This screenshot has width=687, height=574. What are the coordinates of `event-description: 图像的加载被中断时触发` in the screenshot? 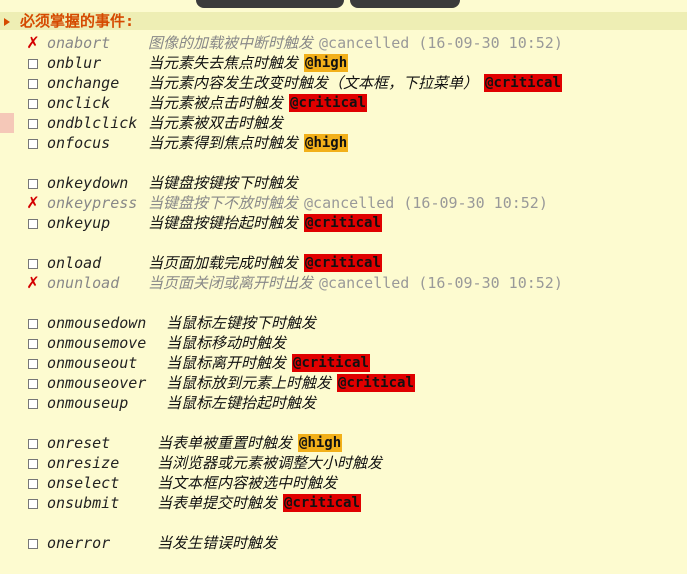 It's located at (231, 43).